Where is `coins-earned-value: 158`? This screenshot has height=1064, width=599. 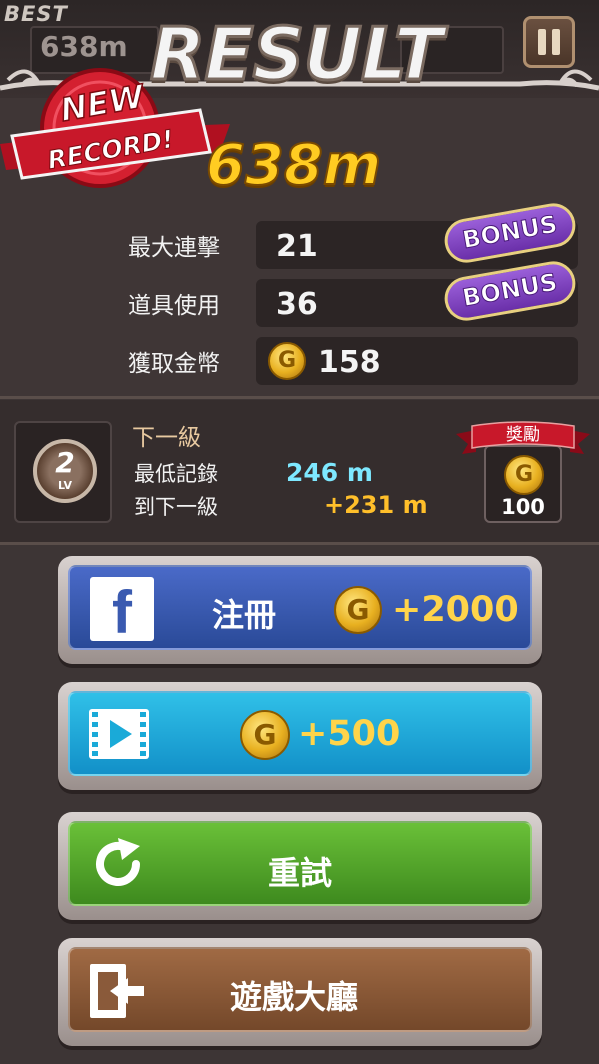
coins-earned-value: 158 is located at coordinates (349, 362).